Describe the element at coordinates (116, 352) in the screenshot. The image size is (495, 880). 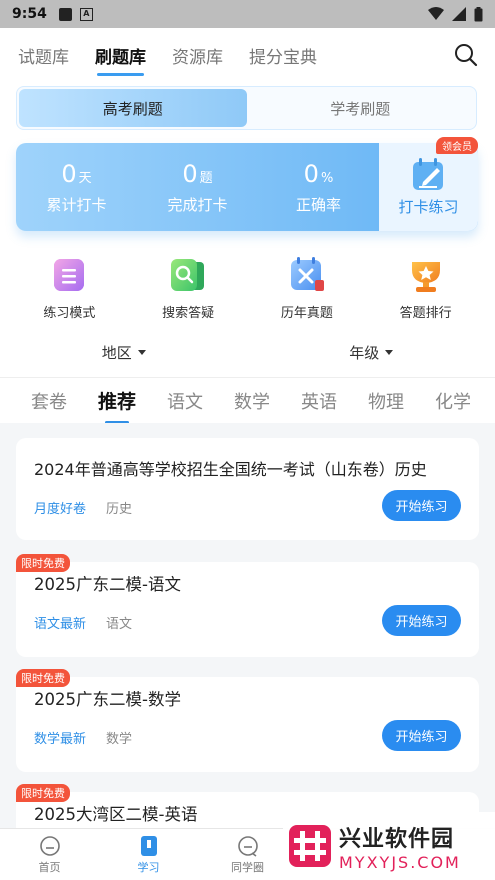
I see `region-filter-label: 地区` at that location.